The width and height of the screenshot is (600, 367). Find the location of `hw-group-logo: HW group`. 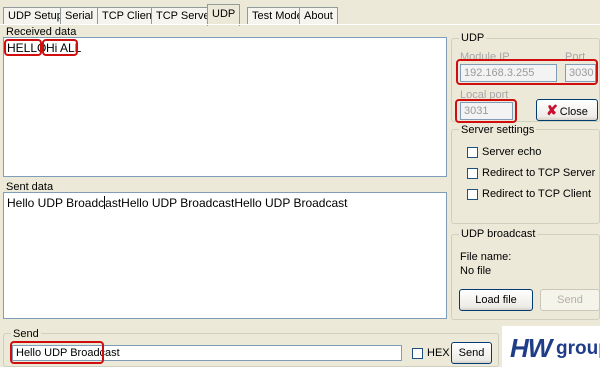

hw-group-logo: HW group is located at coordinates (551, 346).